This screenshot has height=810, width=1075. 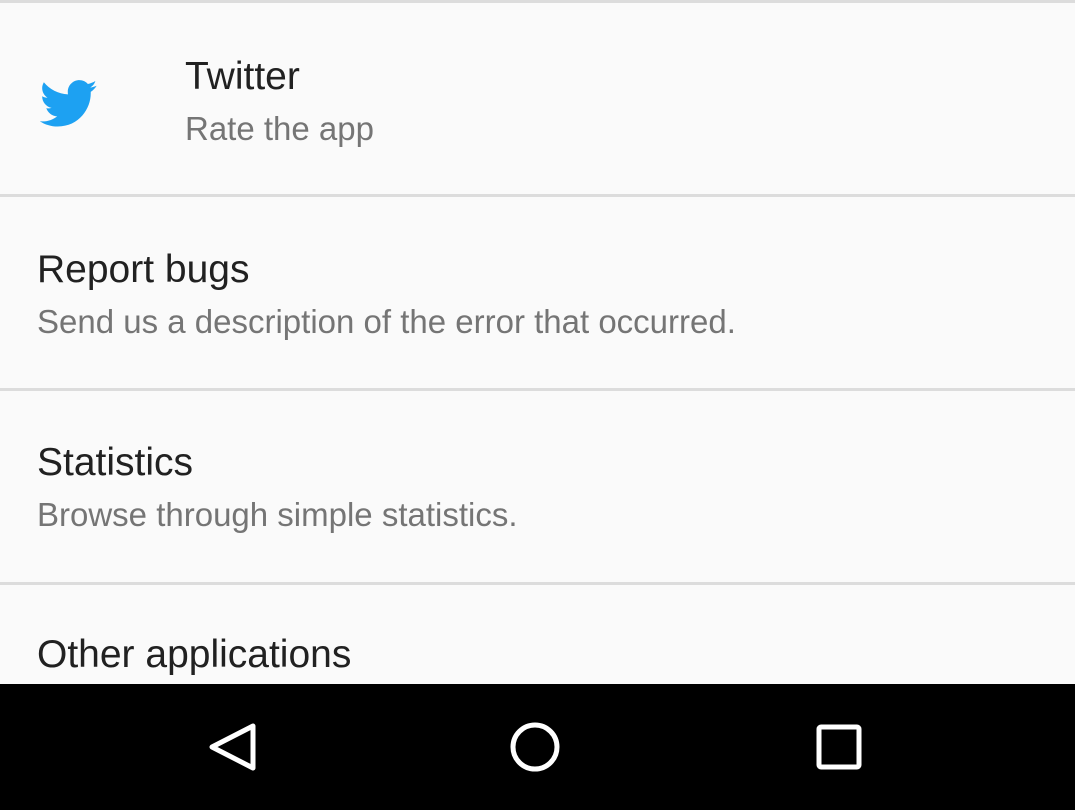 What do you see at coordinates (242, 76) in the screenshot?
I see `item-title: Twitter` at bounding box center [242, 76].